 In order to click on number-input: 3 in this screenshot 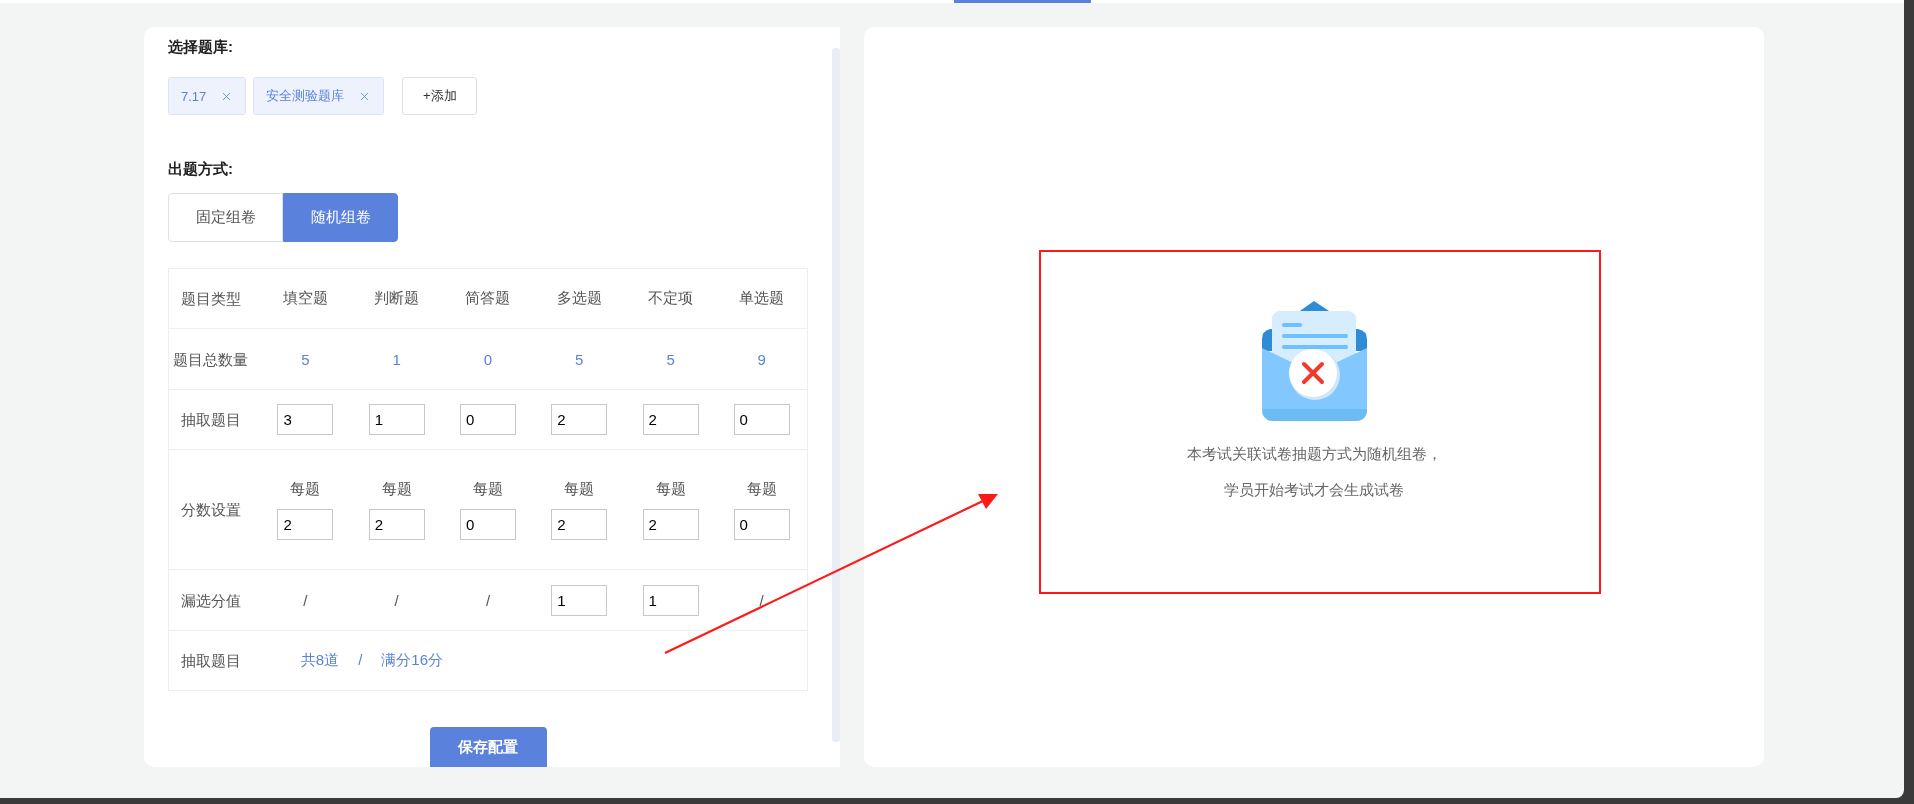, I will do `click(305, 419)`.